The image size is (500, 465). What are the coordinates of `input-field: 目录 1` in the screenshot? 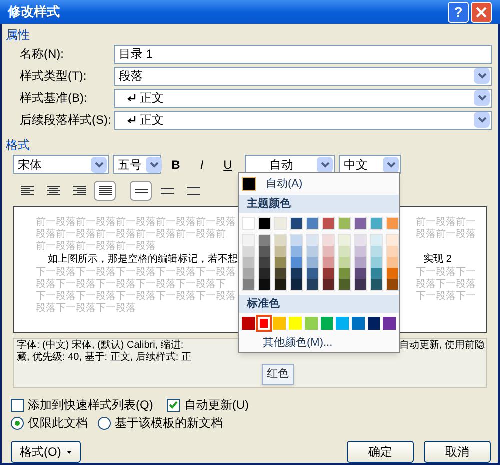 It's located at (303, 54).